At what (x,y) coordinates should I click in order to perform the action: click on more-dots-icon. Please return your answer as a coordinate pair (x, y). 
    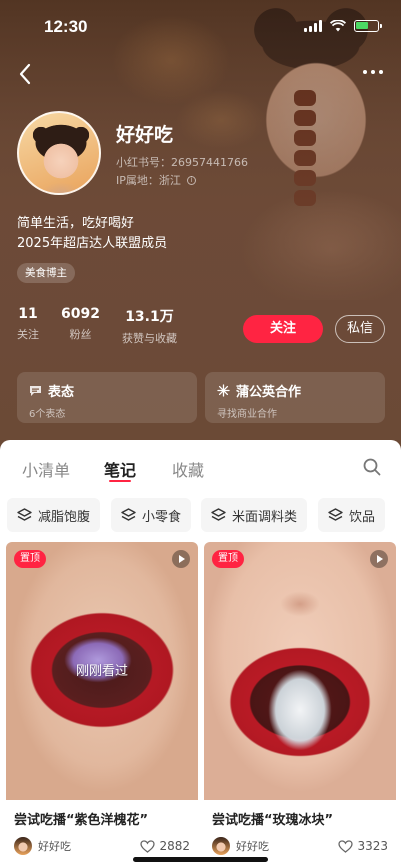
    Looking at the image, I should click on (373, 72).